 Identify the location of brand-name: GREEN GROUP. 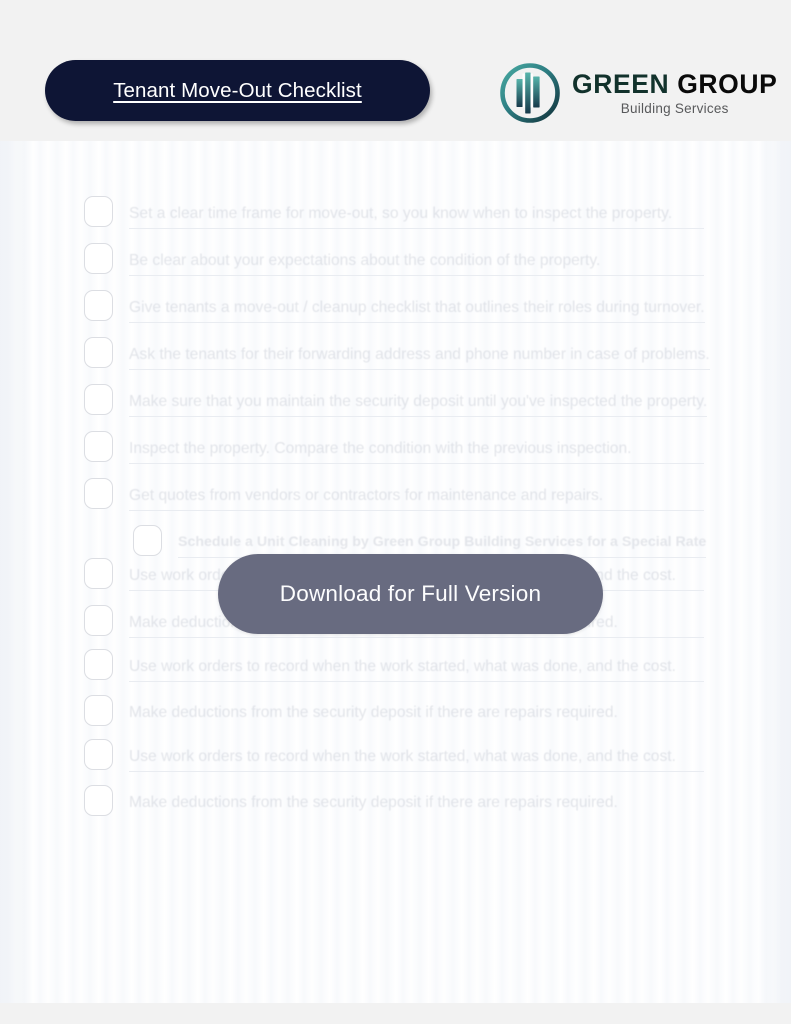
(675, 84).